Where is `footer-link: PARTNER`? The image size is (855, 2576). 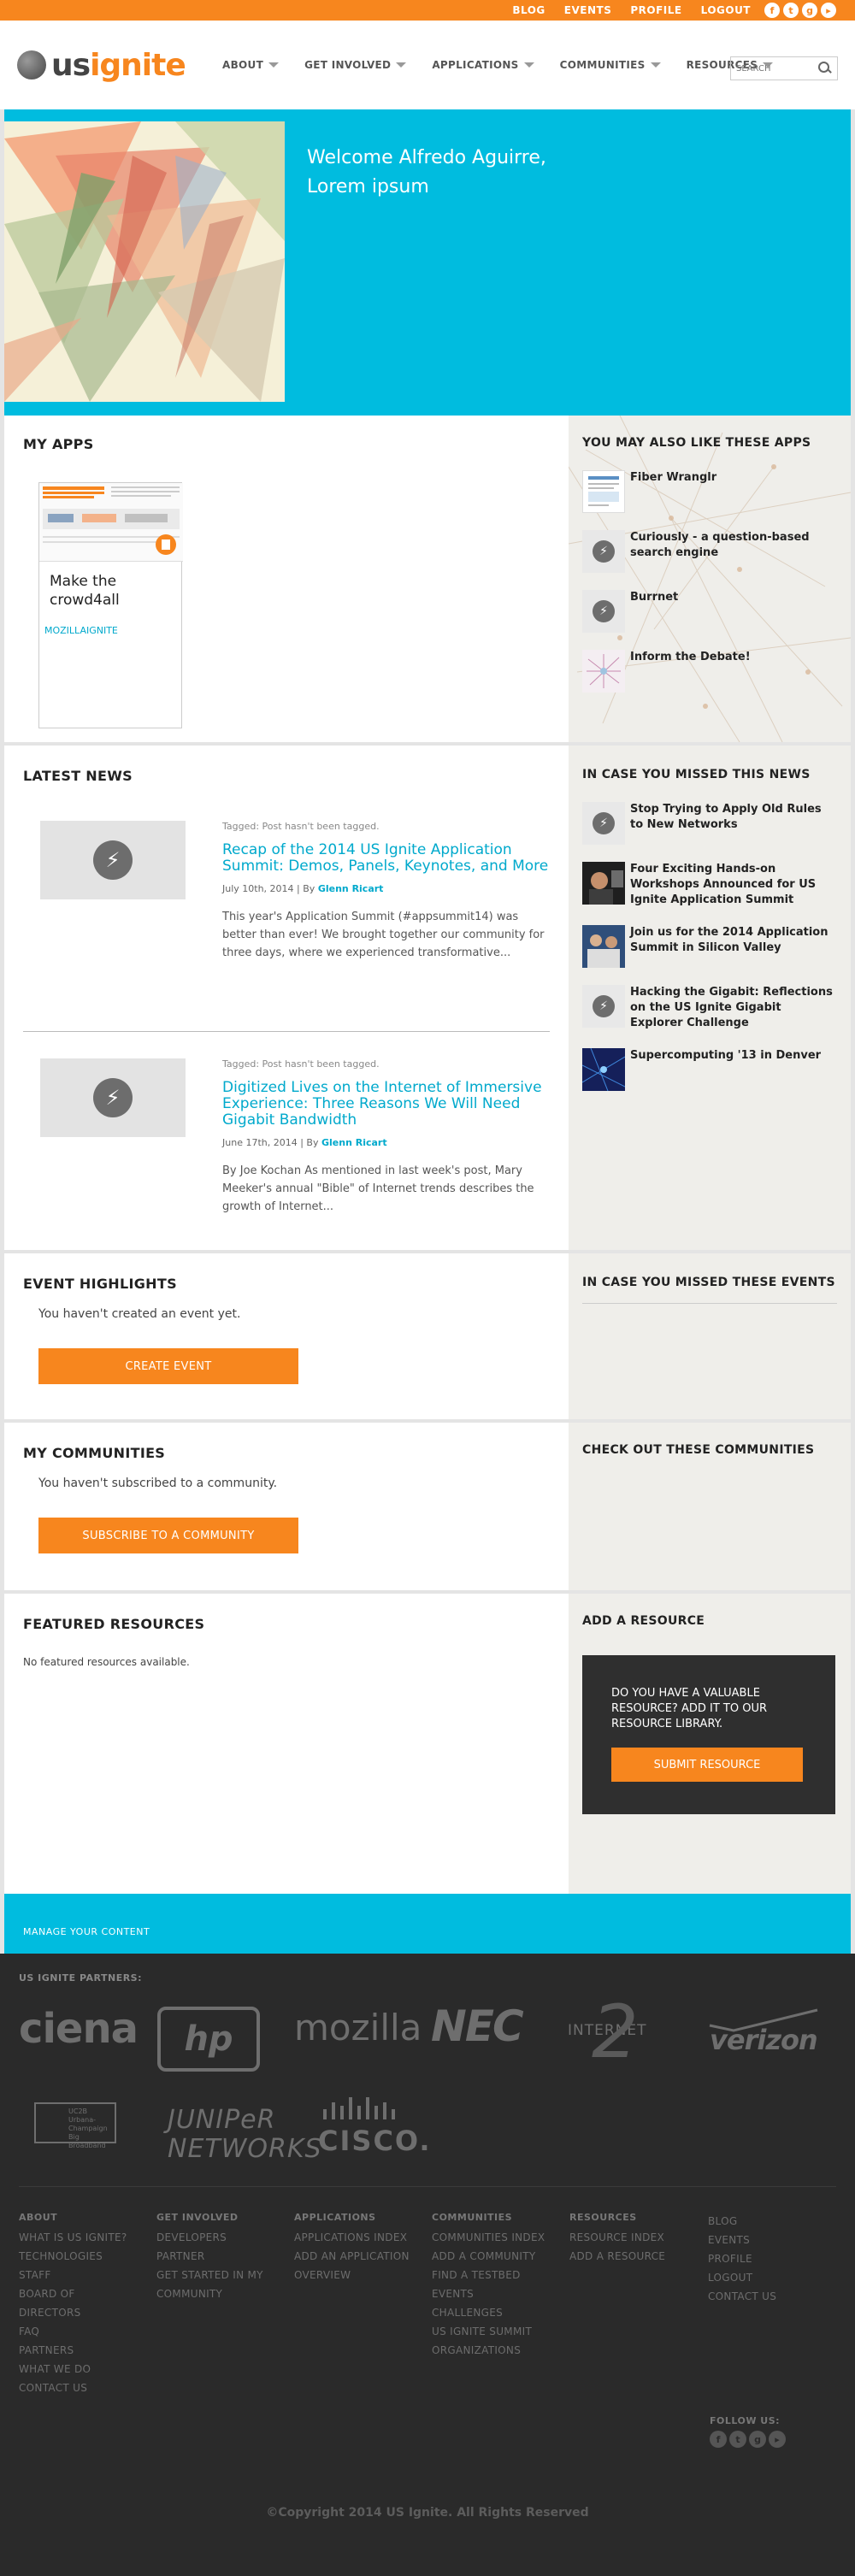
footer-link: PARTNER is located at coordinates (224, 2256).